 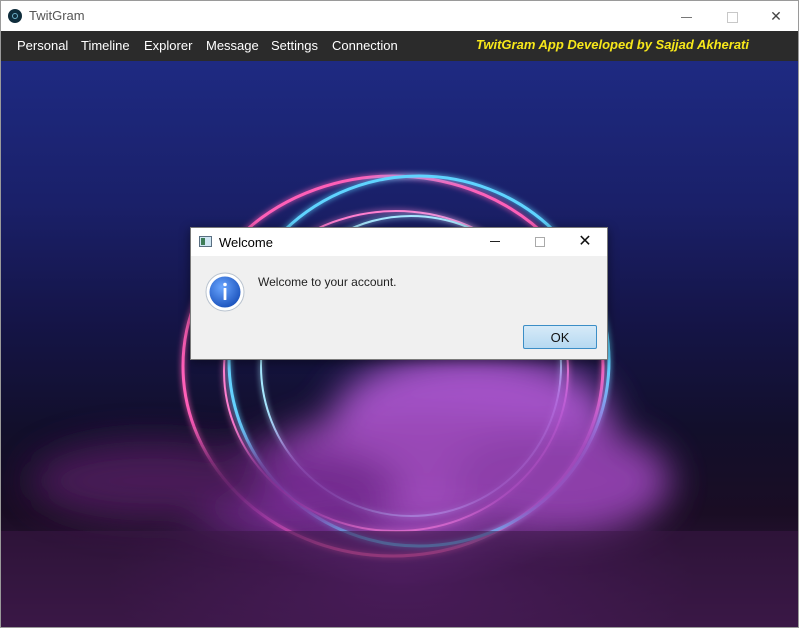 What do you see at coordinates (399, 293) in the screenshot?
I see `welcome-dialog: Welcome ✕ Welcome to your account. OK` at bounding box center [399, 293].